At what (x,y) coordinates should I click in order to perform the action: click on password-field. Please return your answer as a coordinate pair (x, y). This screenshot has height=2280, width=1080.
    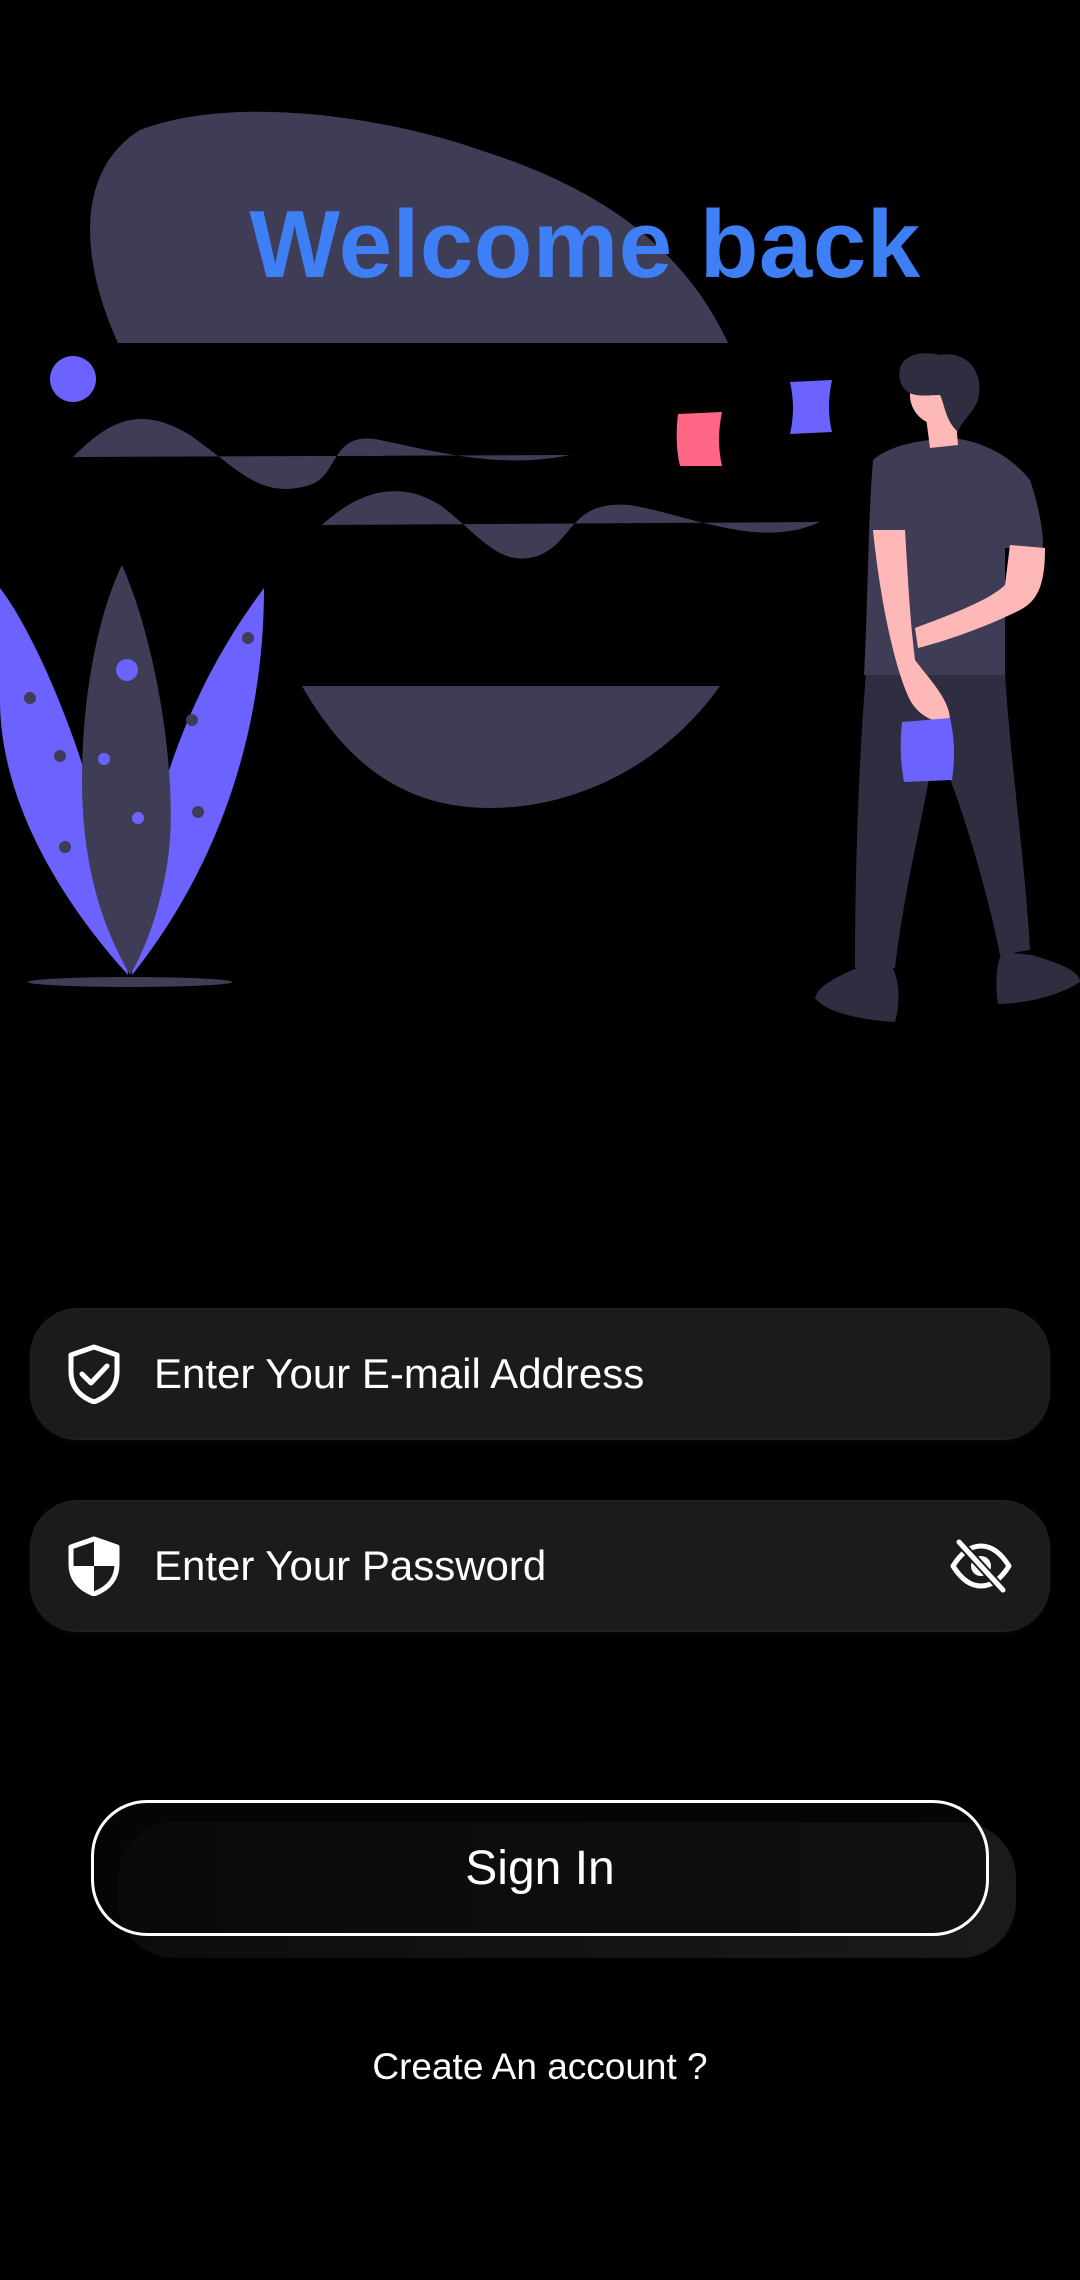
    Looking at the image, I should click on (540, 1566).